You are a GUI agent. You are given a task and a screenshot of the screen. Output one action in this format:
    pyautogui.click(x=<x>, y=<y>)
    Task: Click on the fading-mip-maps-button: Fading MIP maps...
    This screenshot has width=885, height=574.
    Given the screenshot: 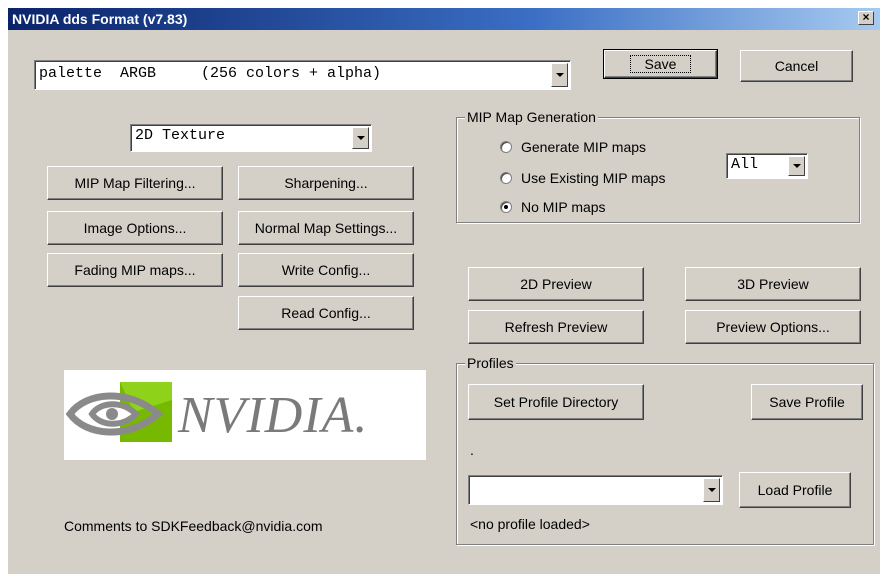 What is the action you would take?
    pyautogui.click(x=135, y=270)
    